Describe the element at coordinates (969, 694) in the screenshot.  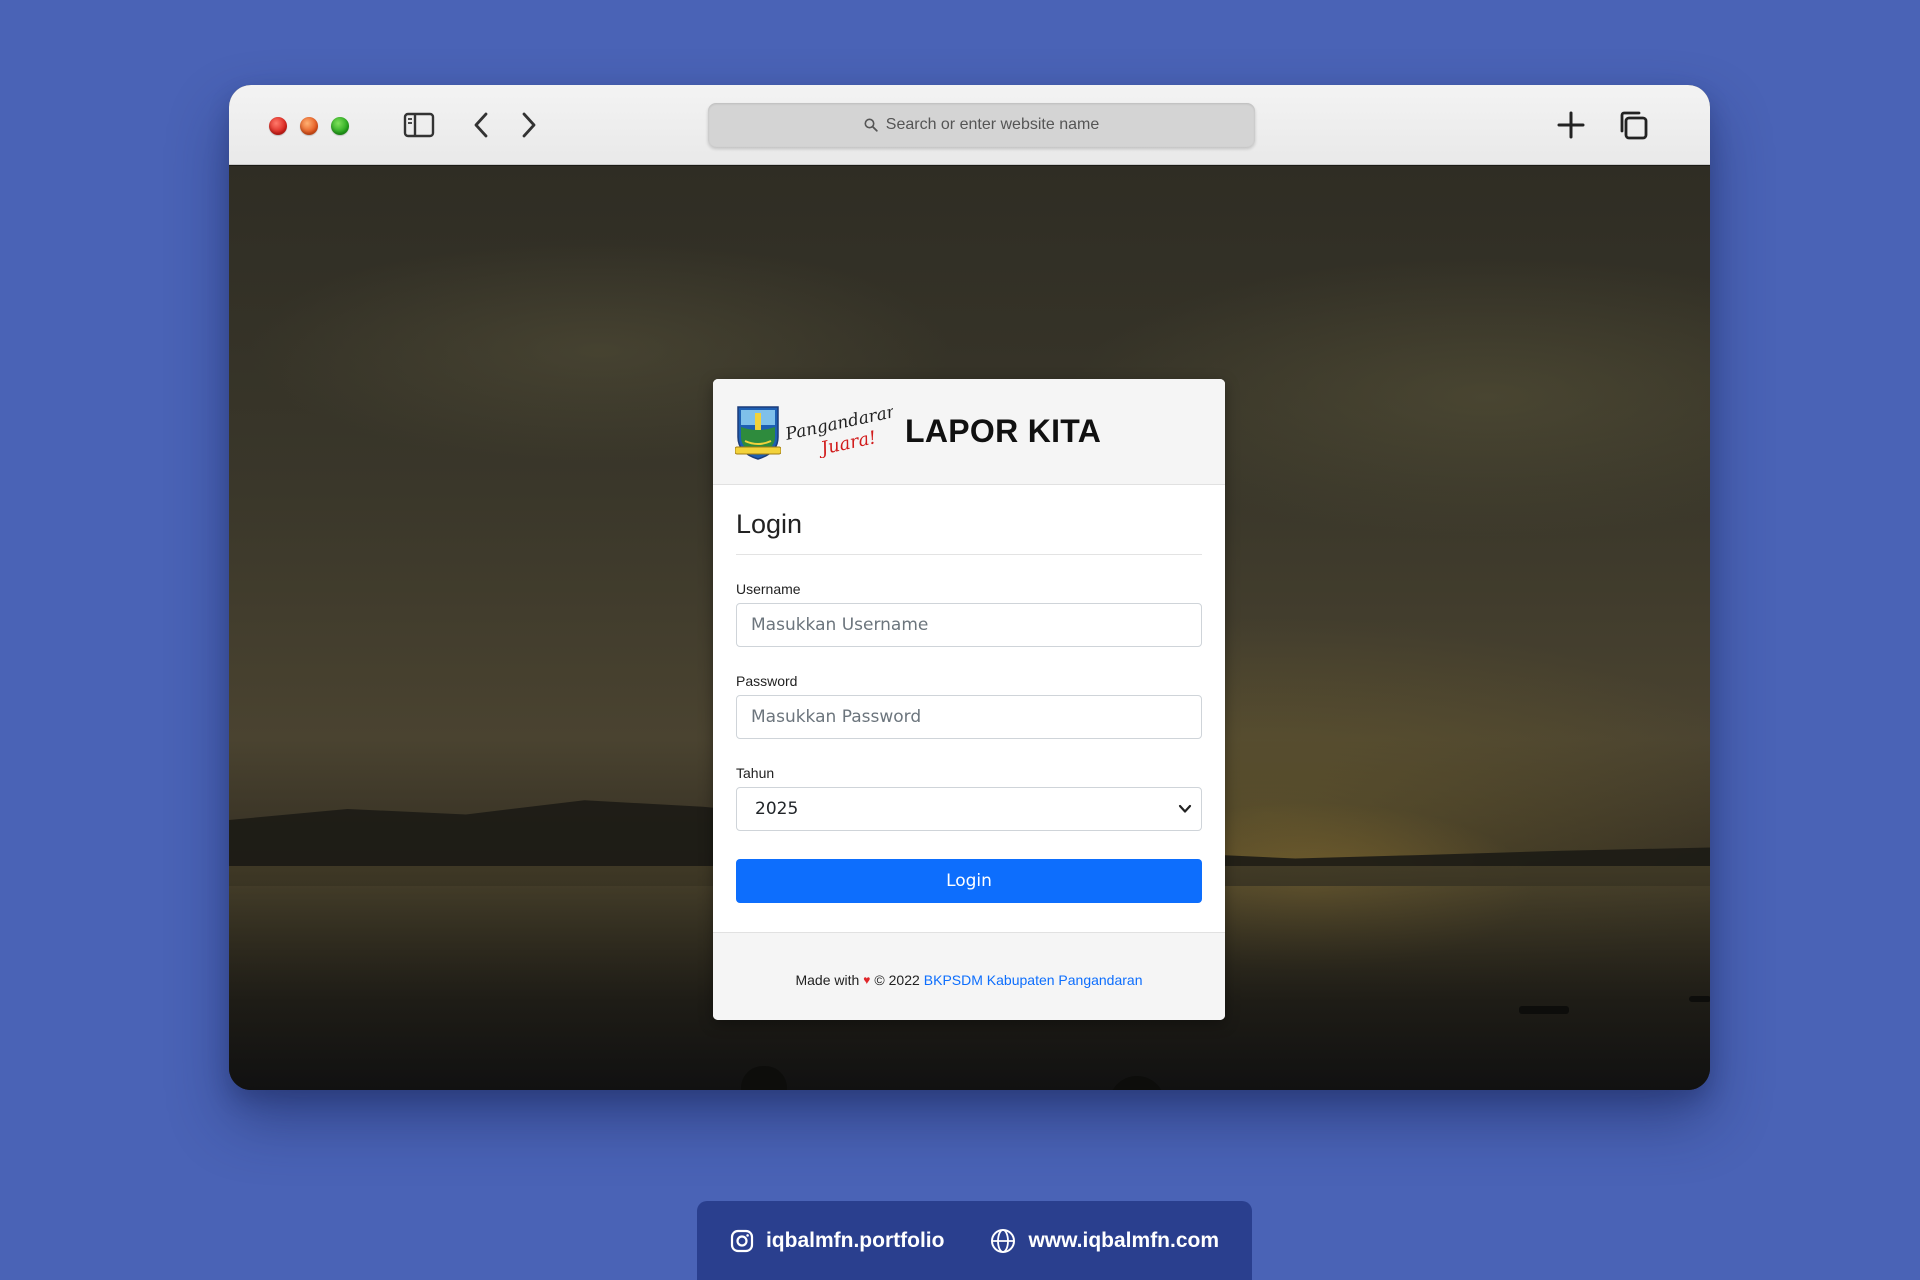
I see `login-form: Login Username Password Tahun 2025 Login` at that location.